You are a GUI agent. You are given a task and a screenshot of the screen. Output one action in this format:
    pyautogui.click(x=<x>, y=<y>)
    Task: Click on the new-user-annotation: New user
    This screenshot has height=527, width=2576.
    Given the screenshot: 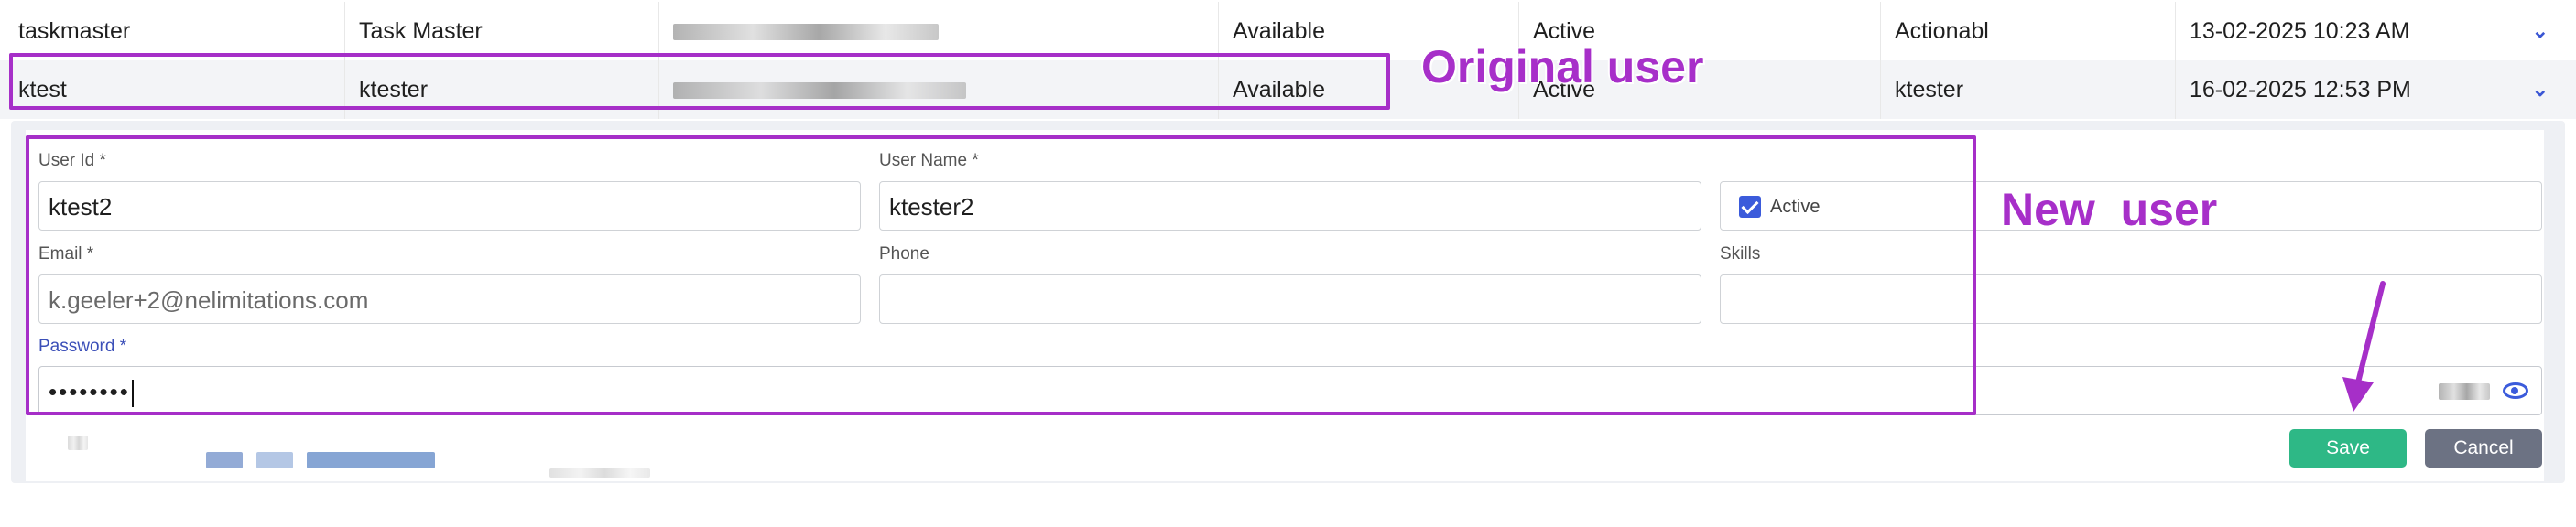 What is the action you would take?
    pyautogui.click(x=2109, y=210)
    